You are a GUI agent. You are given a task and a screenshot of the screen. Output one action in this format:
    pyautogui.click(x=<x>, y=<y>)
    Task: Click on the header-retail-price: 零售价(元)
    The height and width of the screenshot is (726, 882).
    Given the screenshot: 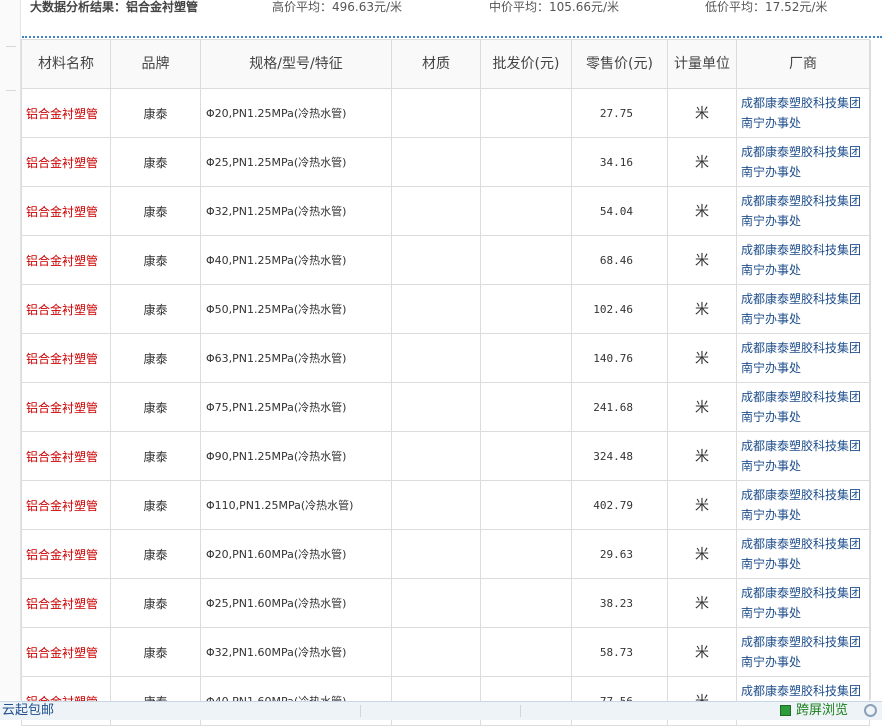 What is the action you would take?
    pyautogui.click(x=619, y=64)
    